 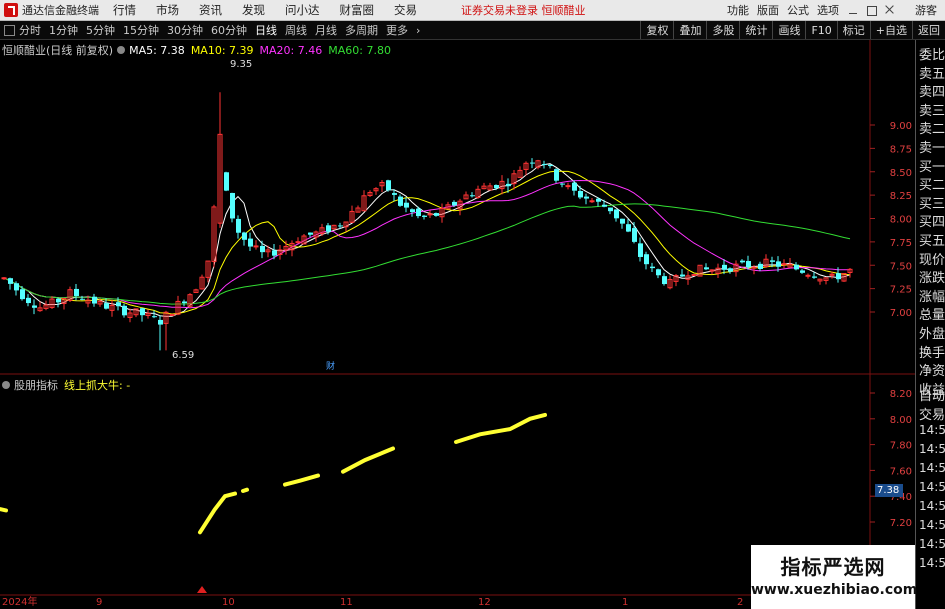 What do you see at coordinates (932, 334) in the screenshot?
I see `quote-field-label: 外盘` at bounding box center [932, 334].